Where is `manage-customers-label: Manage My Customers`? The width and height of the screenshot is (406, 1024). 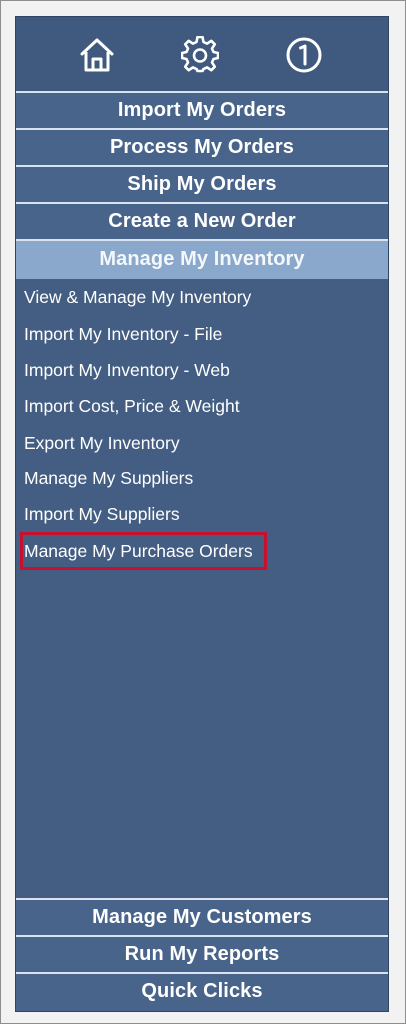 manage-customers-label: Manage My Customers is located at coordinates (202, 917).